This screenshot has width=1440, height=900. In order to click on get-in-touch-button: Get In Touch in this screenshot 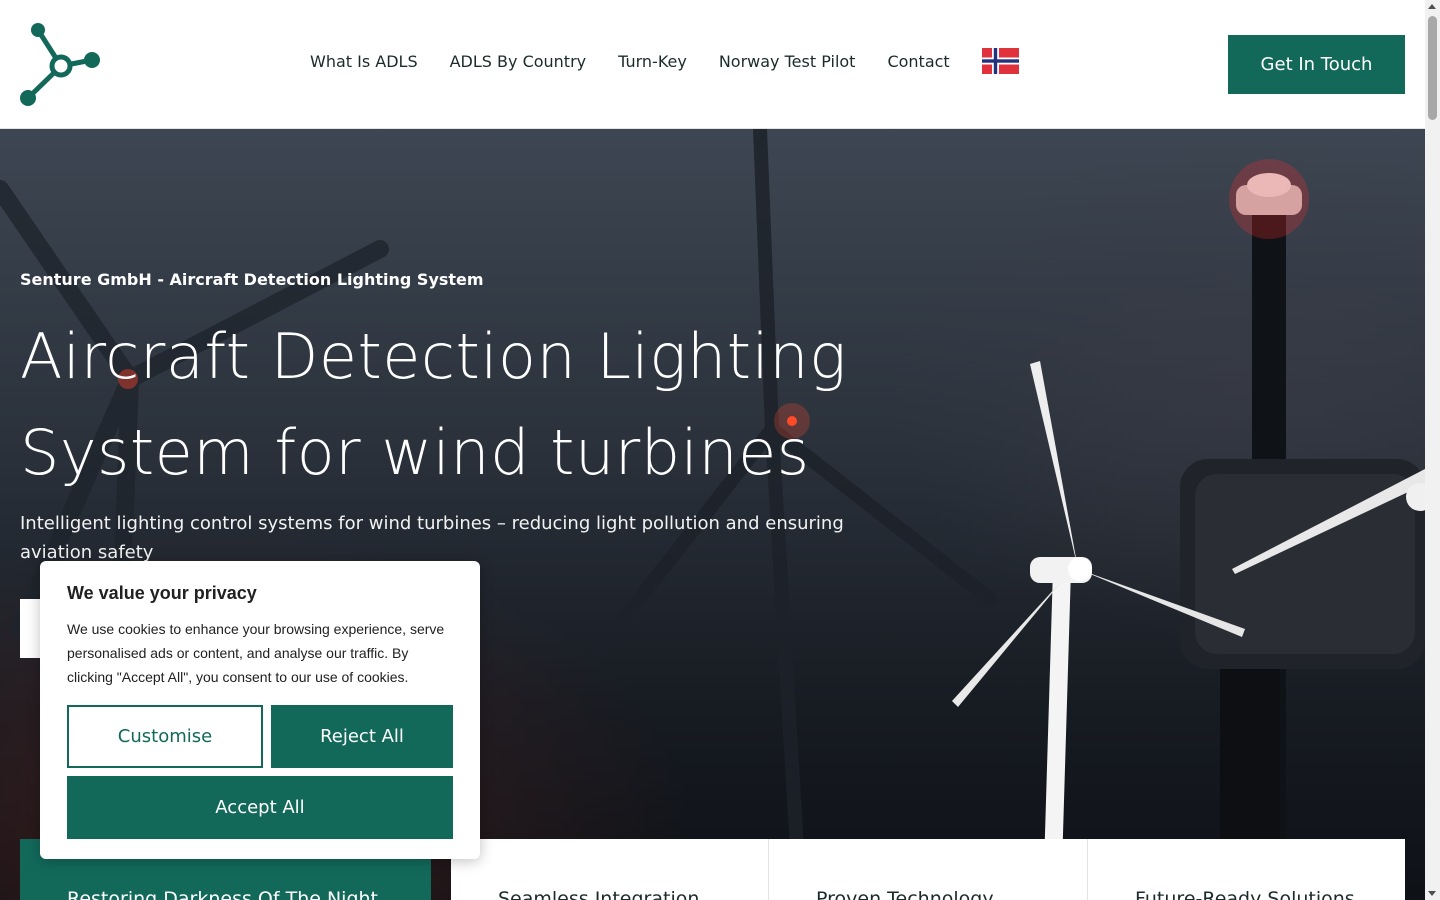, I will do `click(1316, 64)`.